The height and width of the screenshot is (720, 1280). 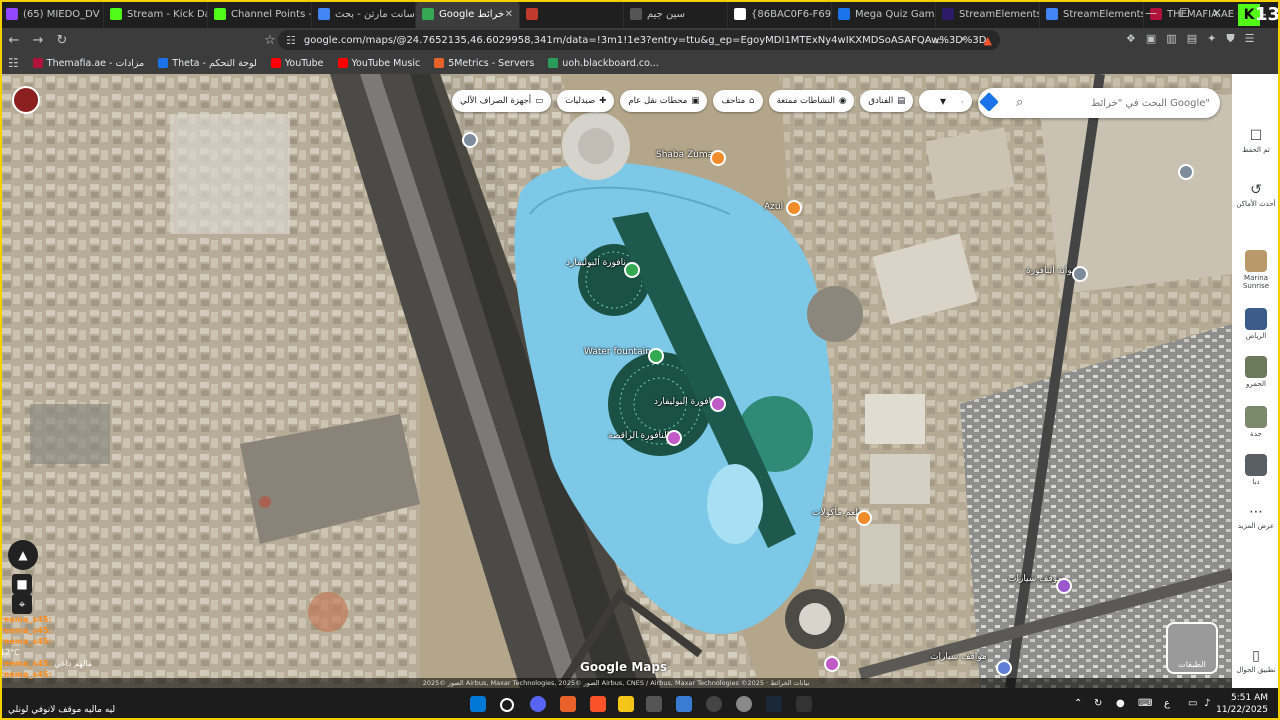 I want to click on place-label: مواقف سيارات, so click(x=958, y=657).